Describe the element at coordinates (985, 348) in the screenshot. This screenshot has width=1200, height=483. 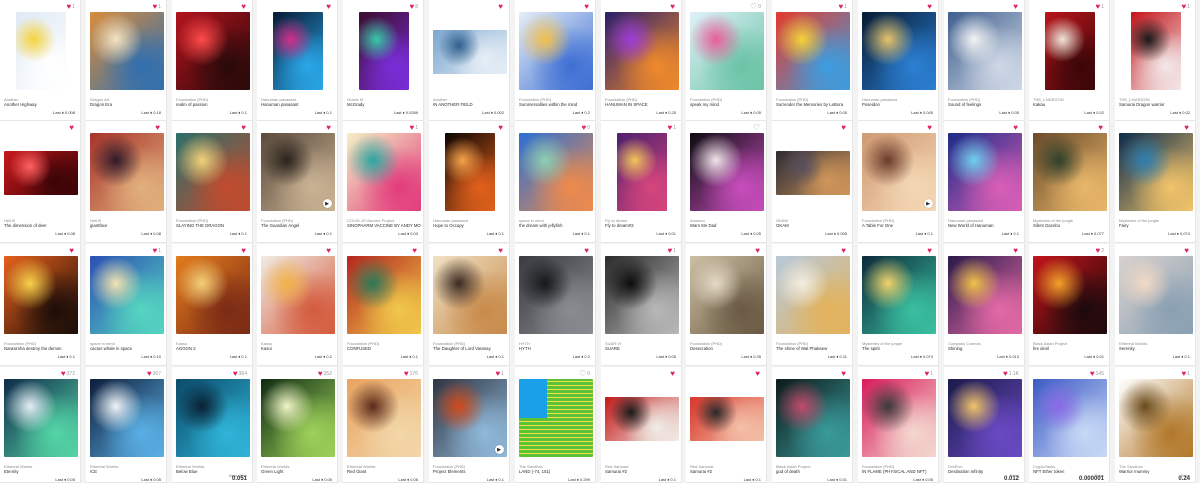
I see `nft-title: Shining` at that location.